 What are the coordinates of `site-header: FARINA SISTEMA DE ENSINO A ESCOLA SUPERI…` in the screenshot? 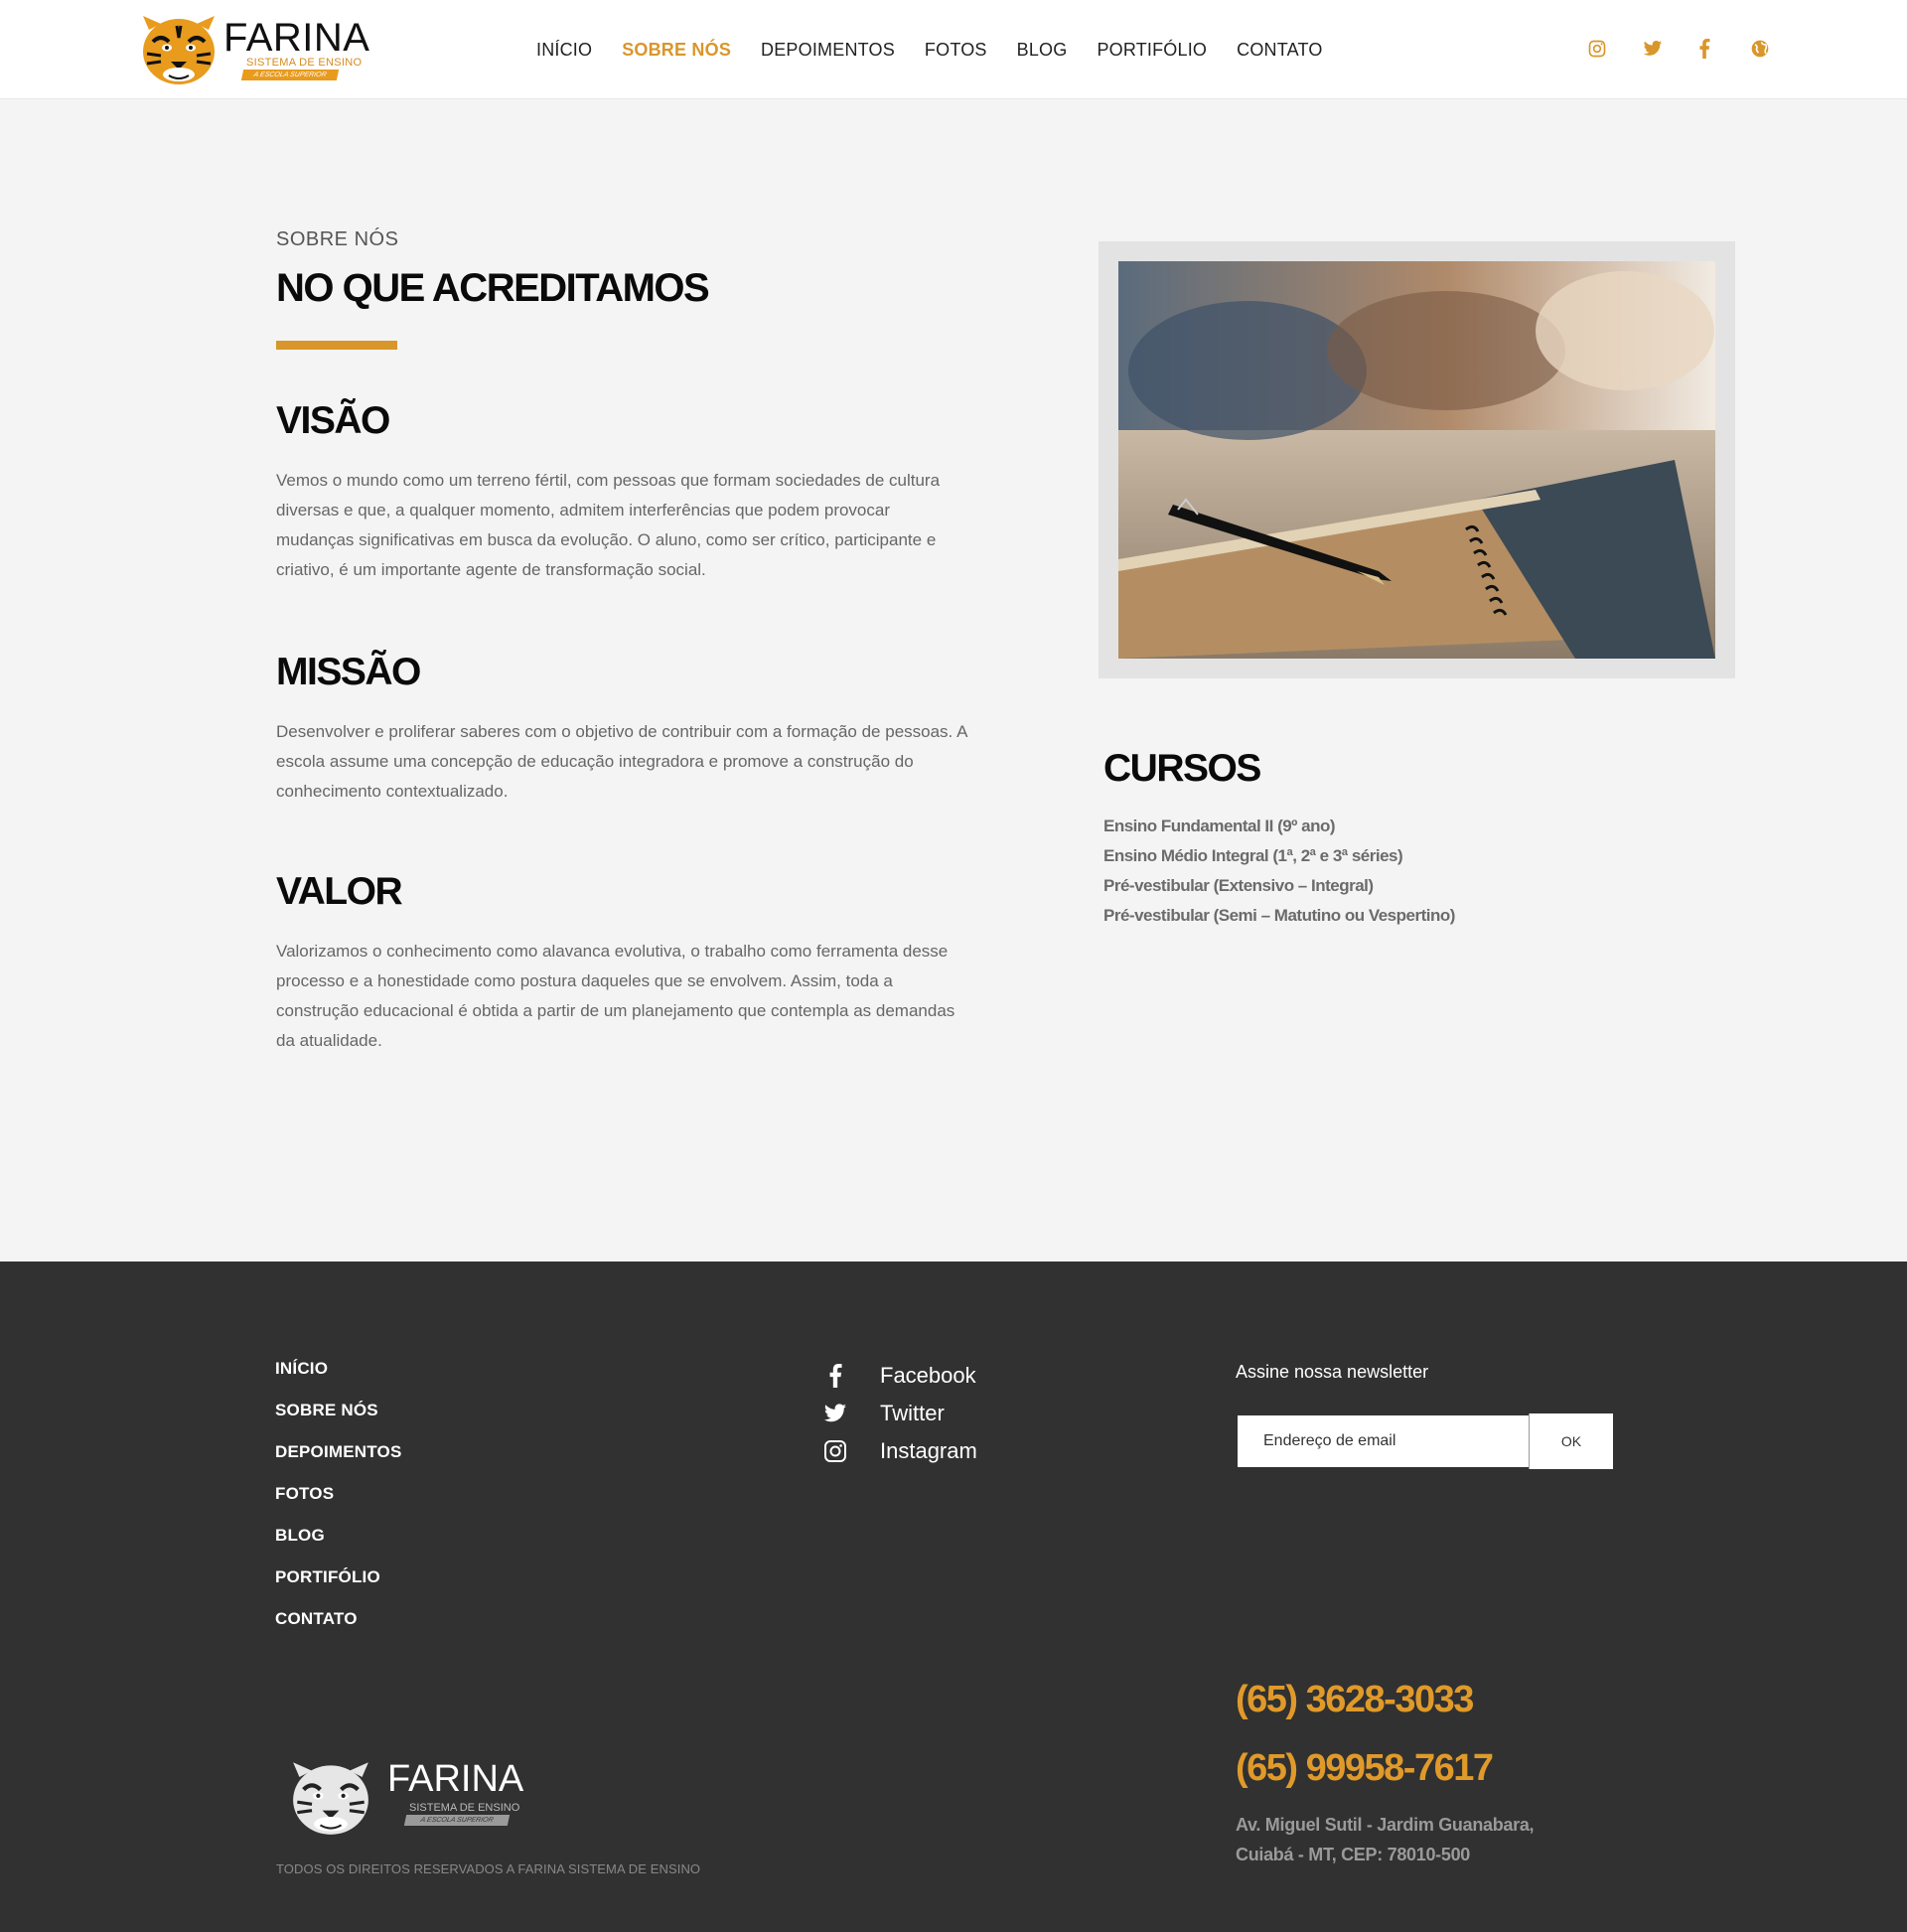 It's located at (953, 49).